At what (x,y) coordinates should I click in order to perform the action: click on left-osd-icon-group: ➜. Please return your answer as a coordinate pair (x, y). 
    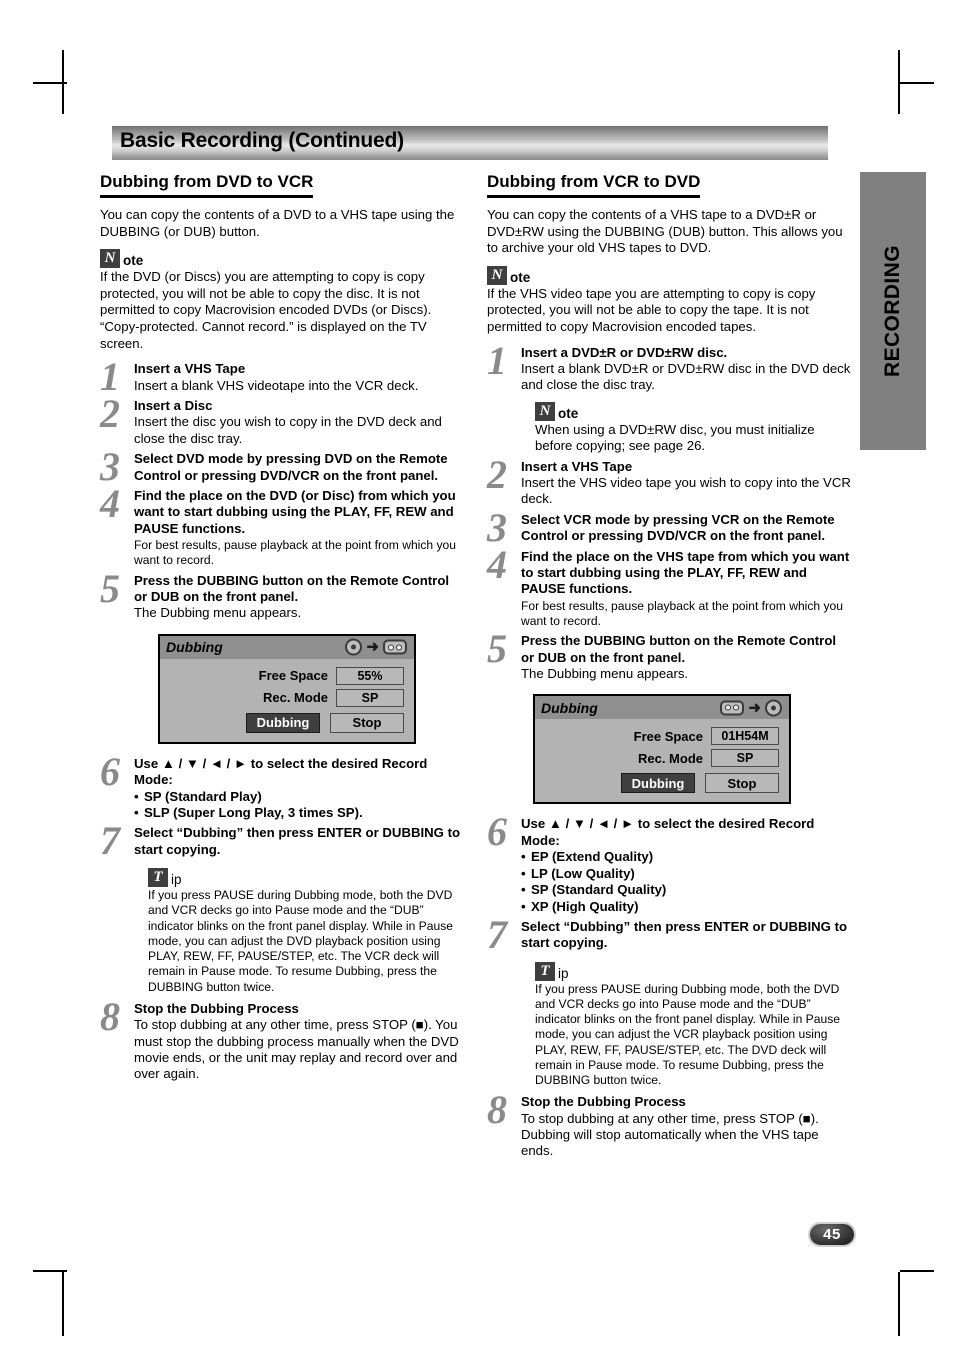
    Looking at the image, I should click on (376, 647).